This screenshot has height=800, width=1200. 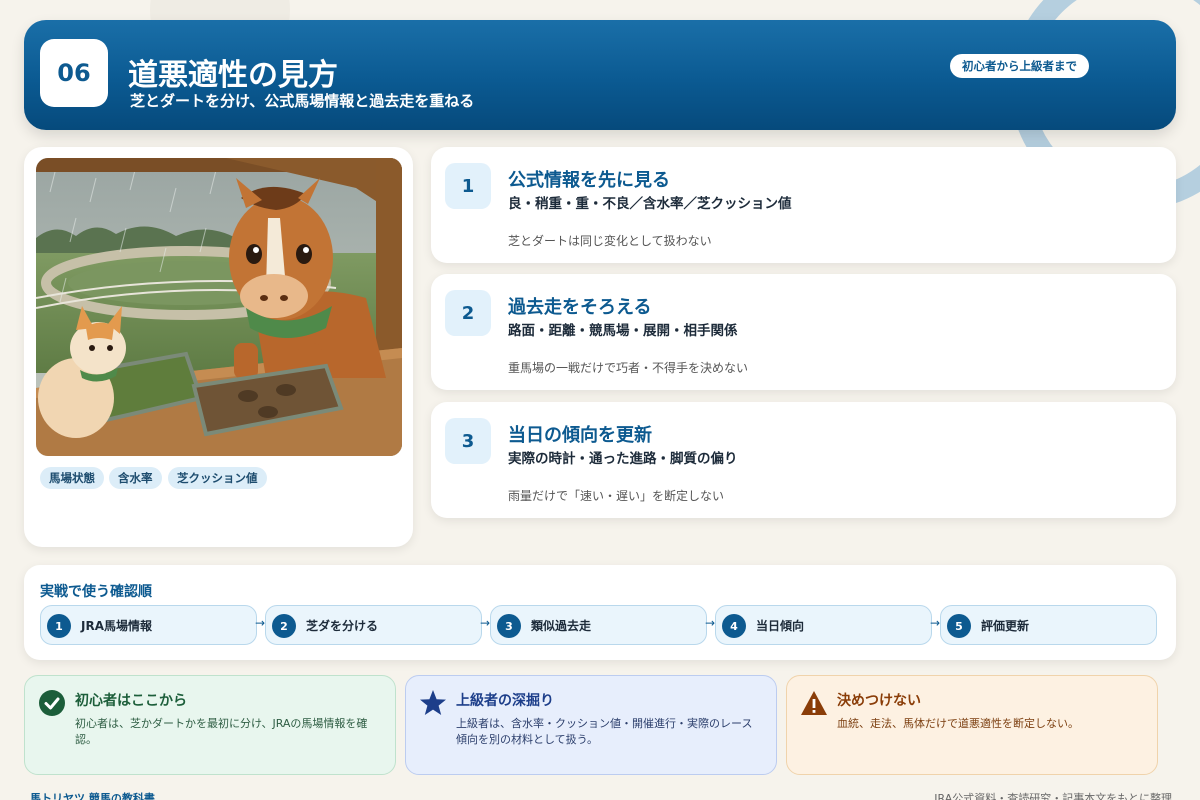 What do you see at coordinates (623, 331) in the screenshot?
I see `step-detail: 路面・距離・競馬場・展開・相手関係` at bounding box center [623, 331].